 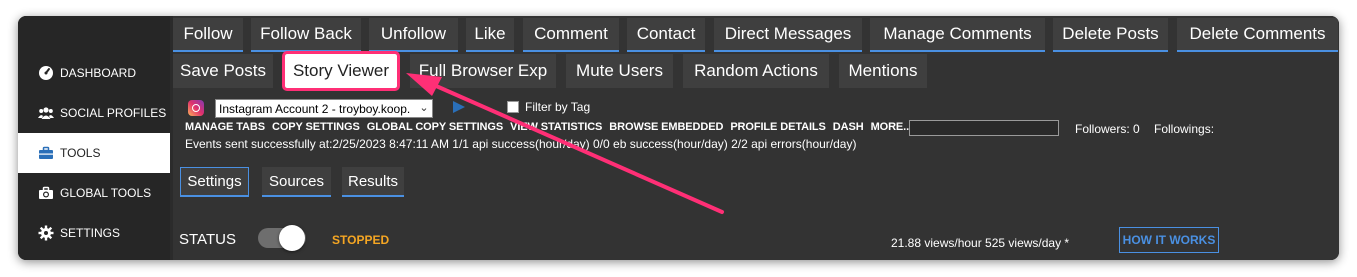 I want to click on tab-label: Manage Comments, so click(x=957, y=33).